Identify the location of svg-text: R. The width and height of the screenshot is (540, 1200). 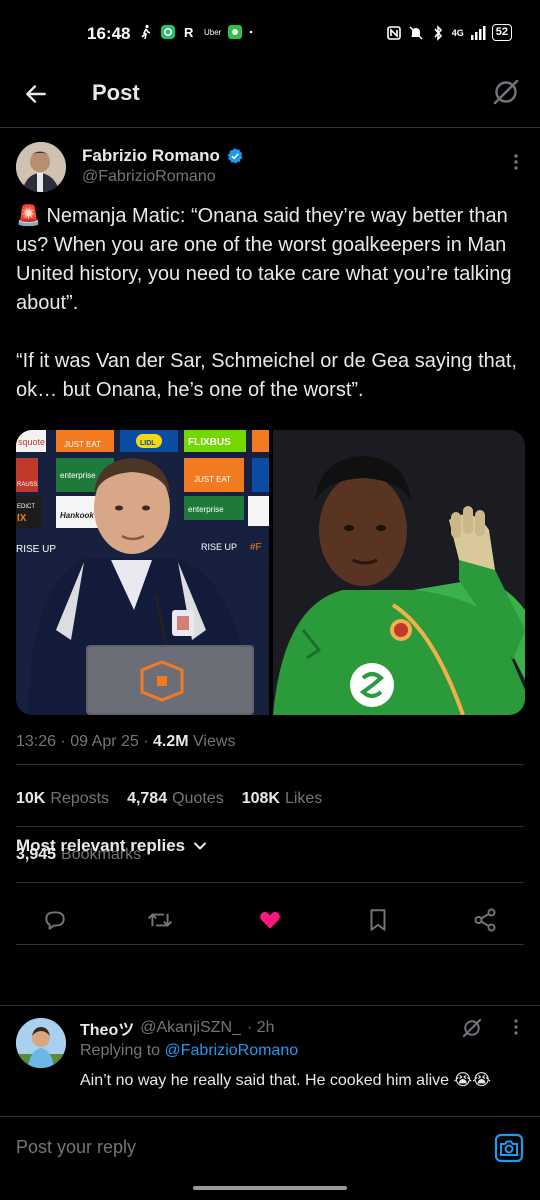
(189, 32).